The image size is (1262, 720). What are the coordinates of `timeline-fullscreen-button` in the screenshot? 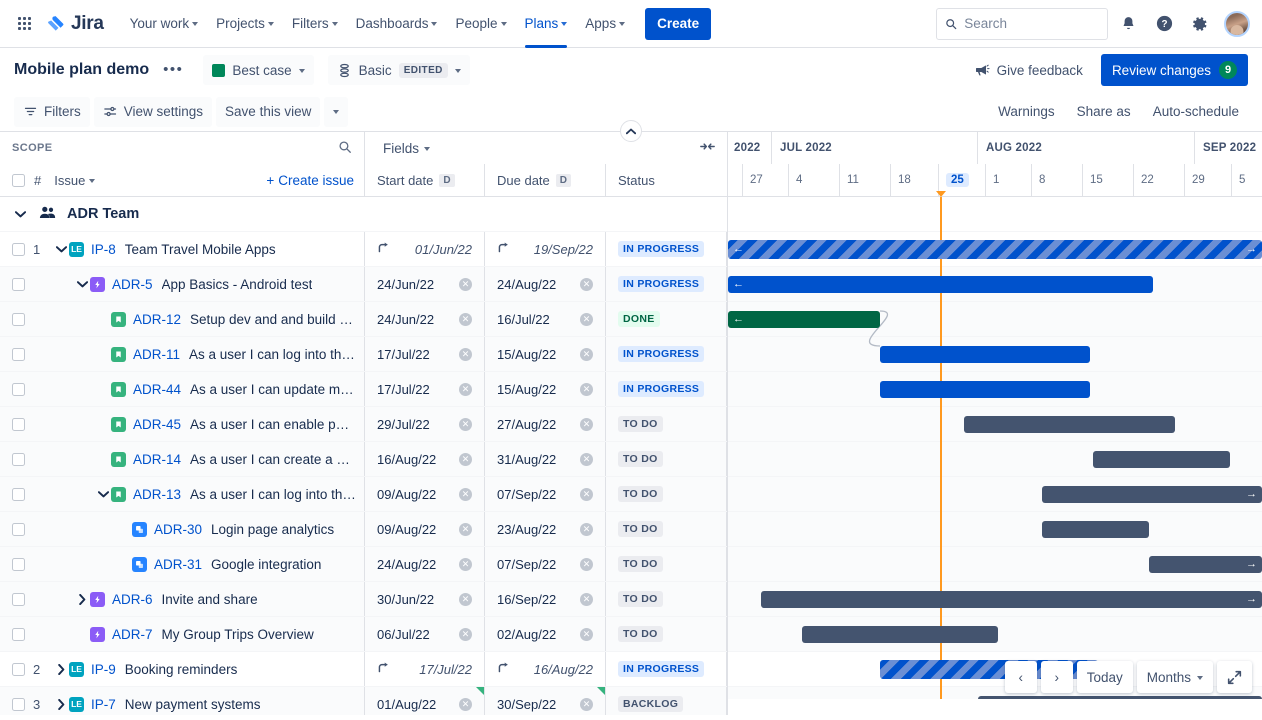 It's located at (1234, 677).